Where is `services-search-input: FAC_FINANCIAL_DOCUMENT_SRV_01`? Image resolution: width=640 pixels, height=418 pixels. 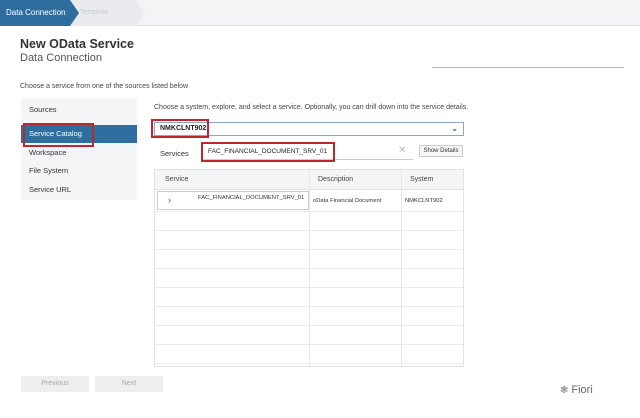 services-search-input: FAC_FINANCIAL_DOCUMENT_SRV_01 is located at coordinates (308, 152).